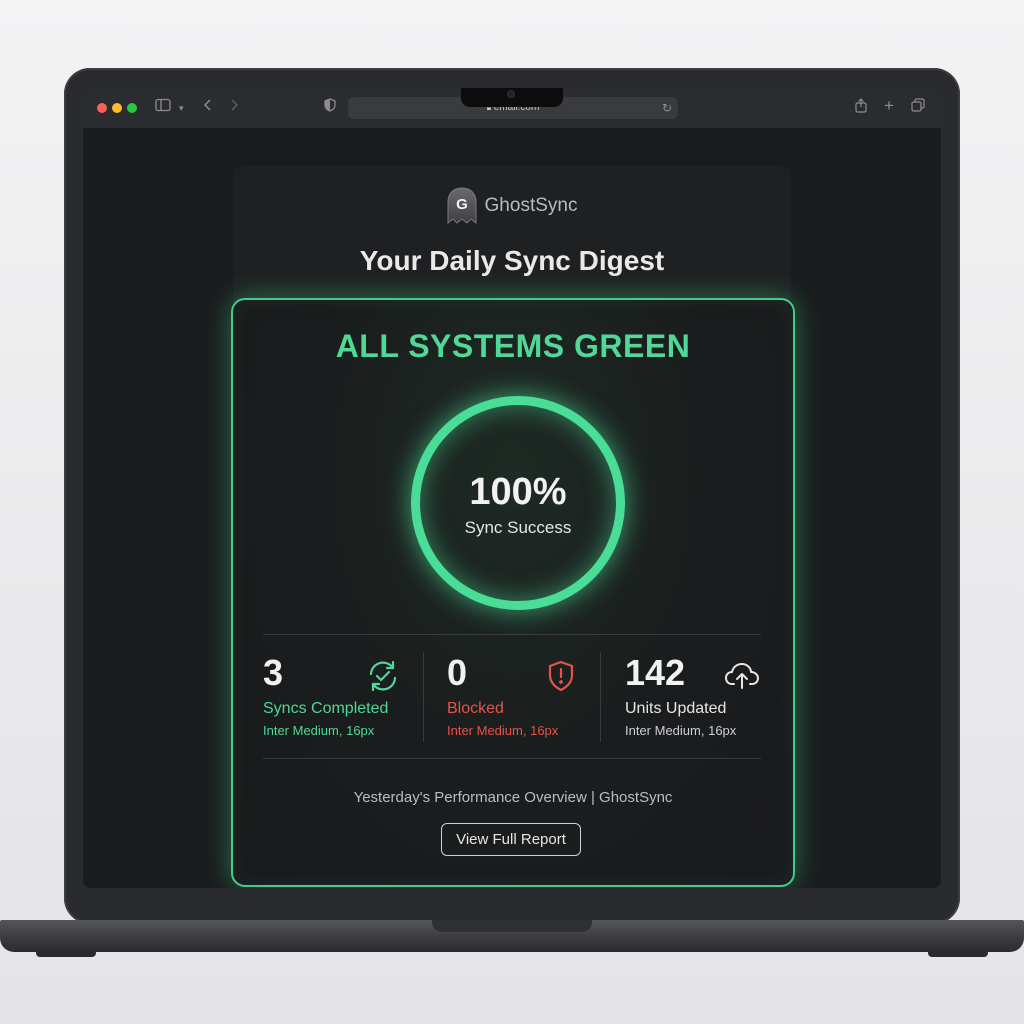 This screenshot has width=1024, height=1024. I want to click on maximize-window-button, so click(132, 108).